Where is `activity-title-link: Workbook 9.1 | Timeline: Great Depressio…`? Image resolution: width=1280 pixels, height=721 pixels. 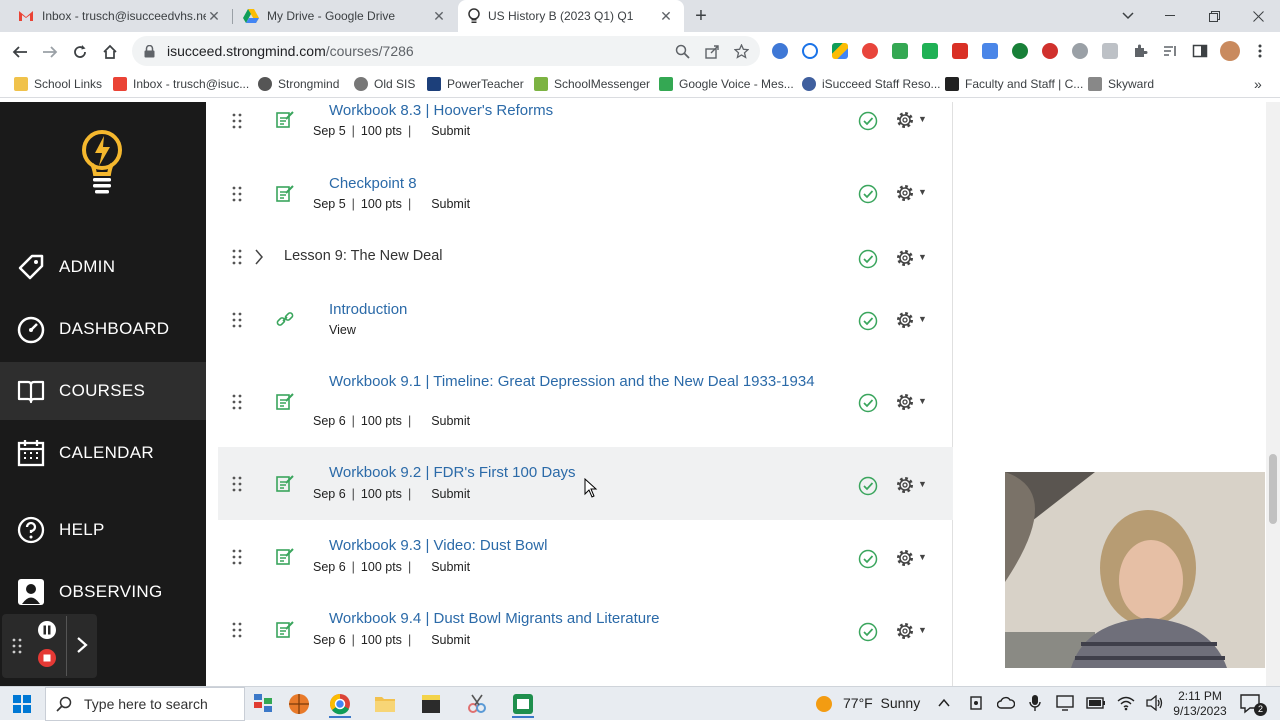
activity-title-link: Workbook 9.1 | Timeline: Great Depressio… is located at coordinates (574, 381).